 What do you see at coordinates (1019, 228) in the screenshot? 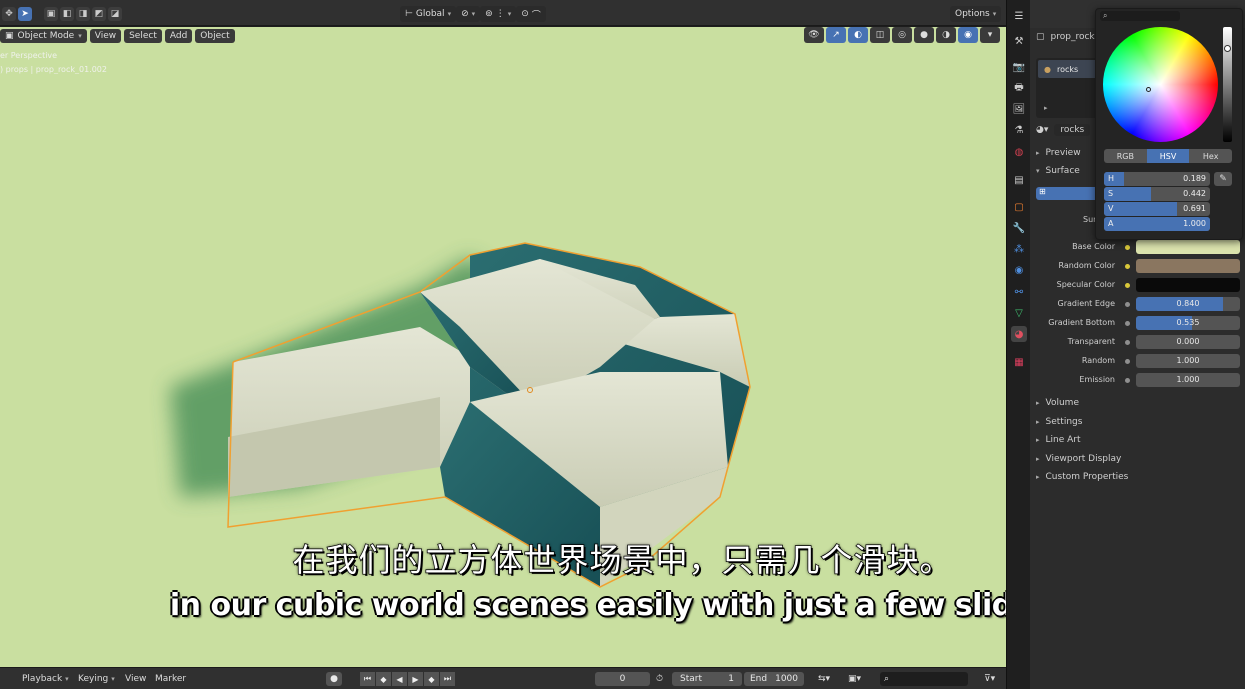
I see `modifier-tab-icon: 🔧` at bounding box center [1019, 228].